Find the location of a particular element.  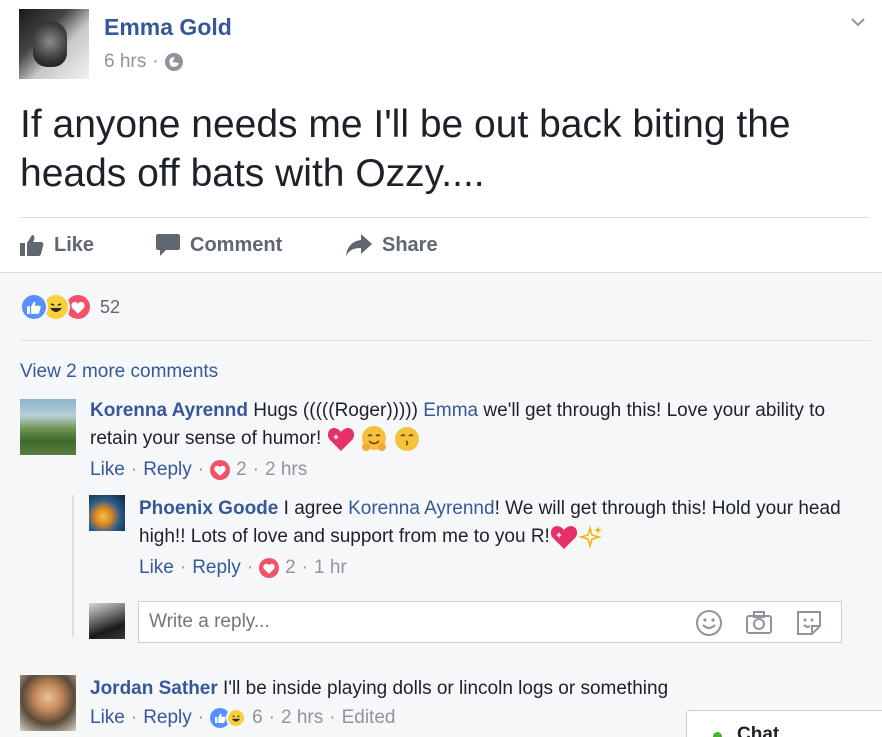

share-button: Share is located at coordinates (392, 245).